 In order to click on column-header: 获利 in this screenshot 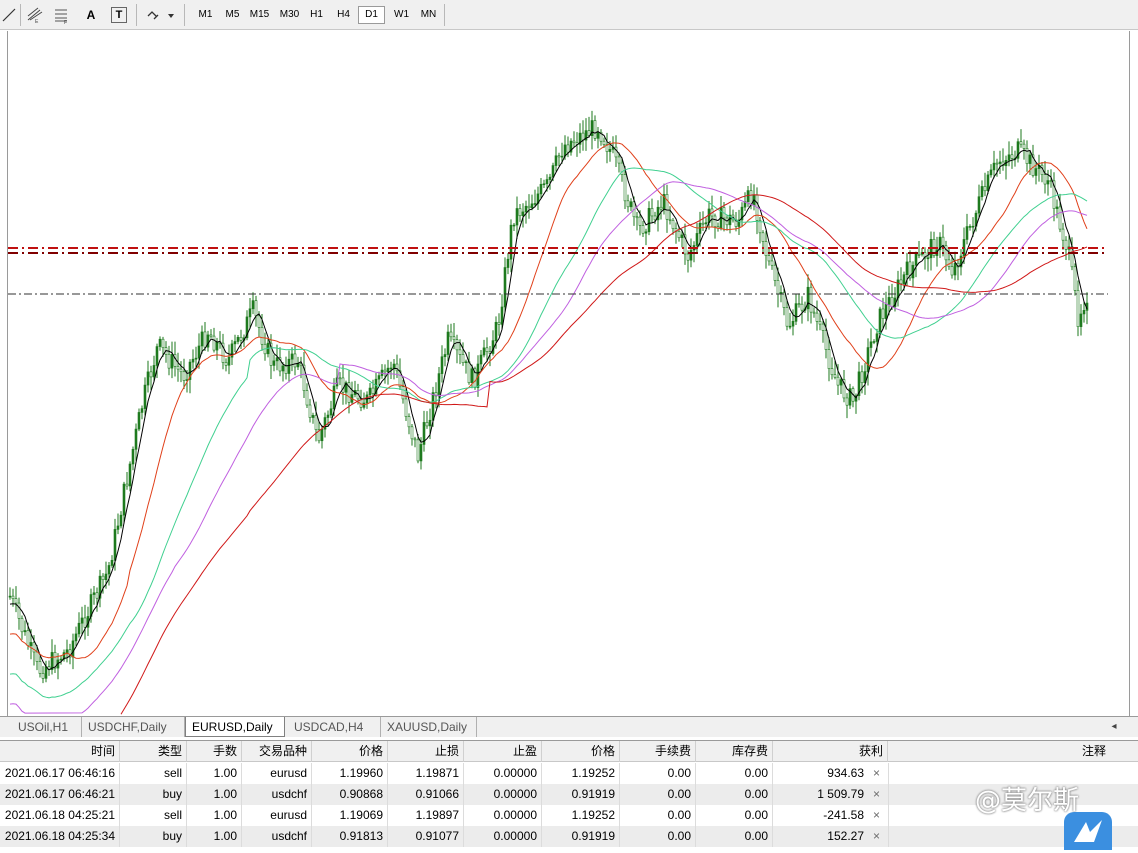, I will do `click(830, 751)`.